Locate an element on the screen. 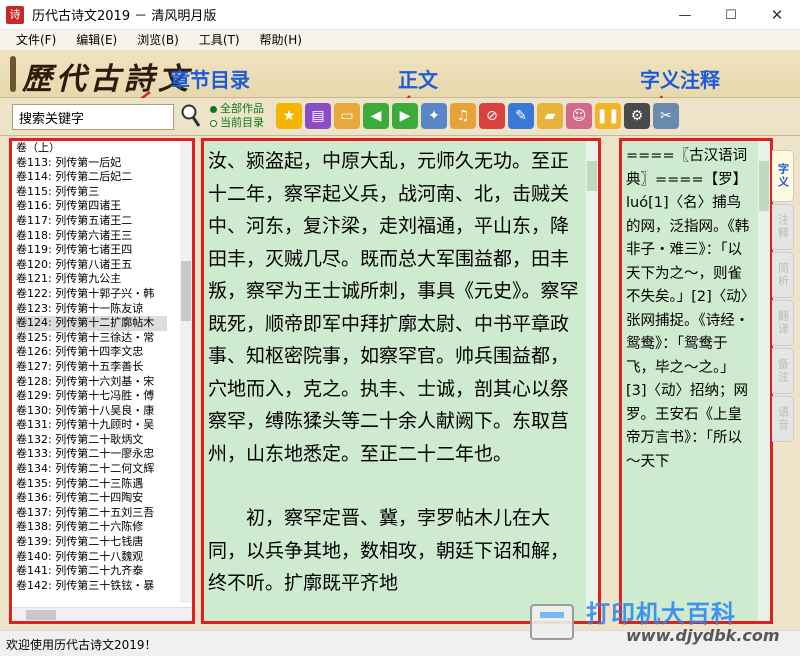  search-scope: 全部作品 当前目录 is located at coordinates (237, 116).